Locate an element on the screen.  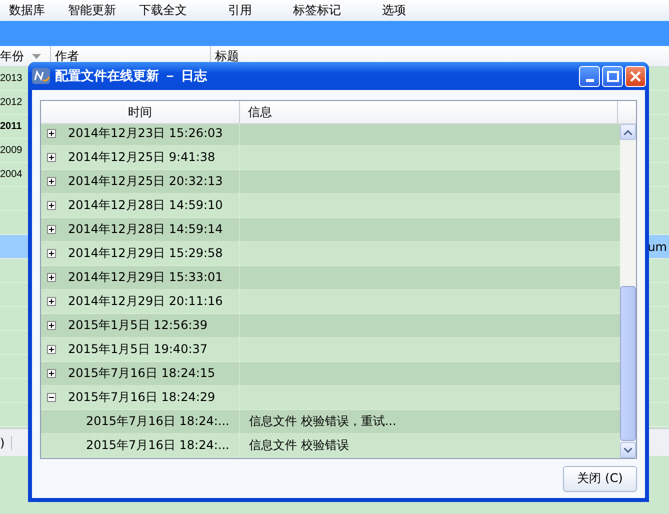
year-cell: 2009 is located at coordinates (11, 150).